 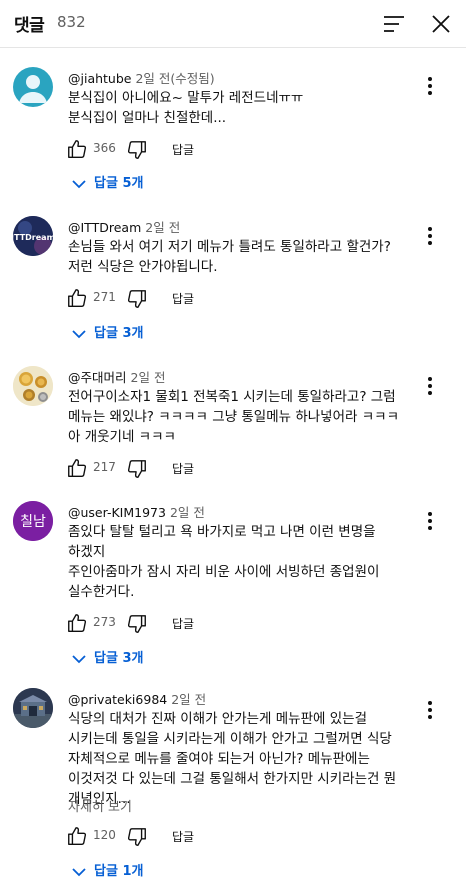 What do you see at coordinates (104, 297) in the screenshot?
I see `like-count: 271` at bounding box center [104, 297].